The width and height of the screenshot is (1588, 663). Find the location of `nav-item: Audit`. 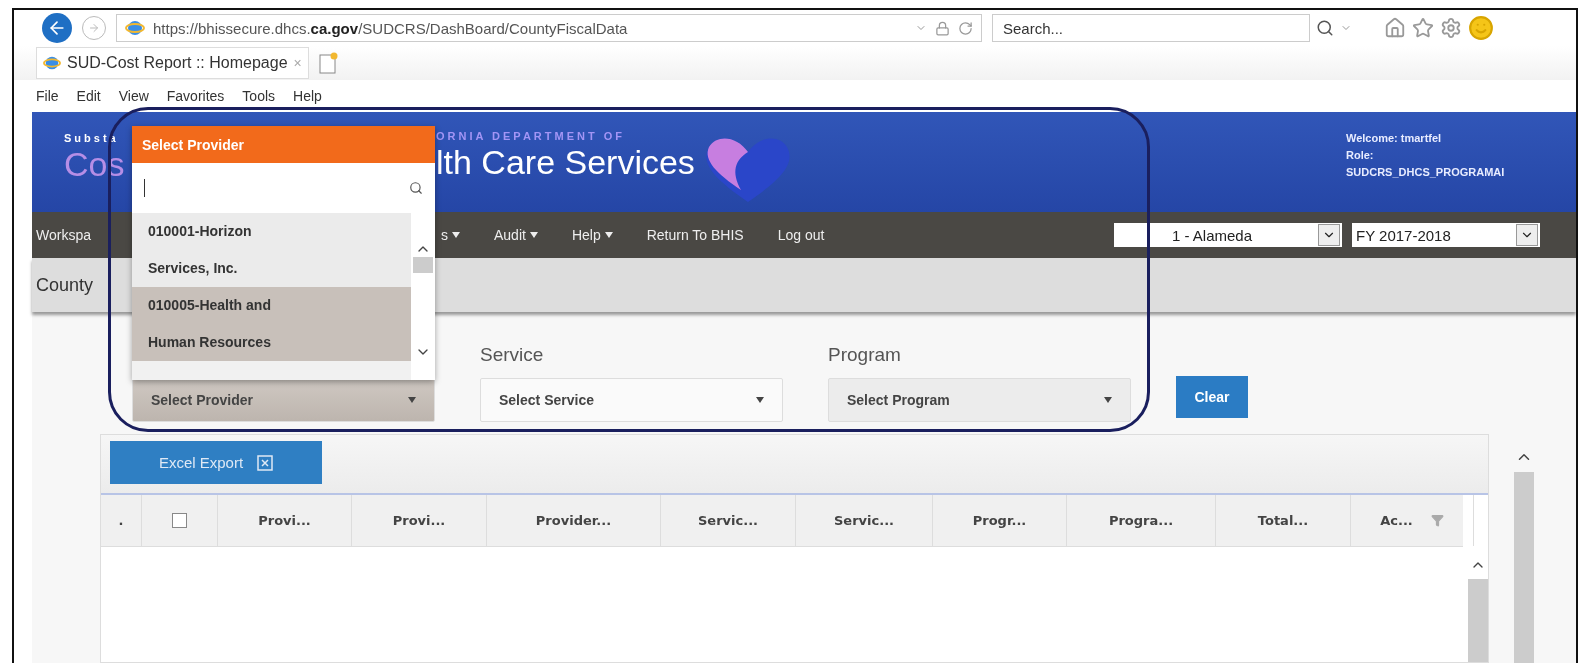

nav-item: Audit is located at coordinates (516, 235).